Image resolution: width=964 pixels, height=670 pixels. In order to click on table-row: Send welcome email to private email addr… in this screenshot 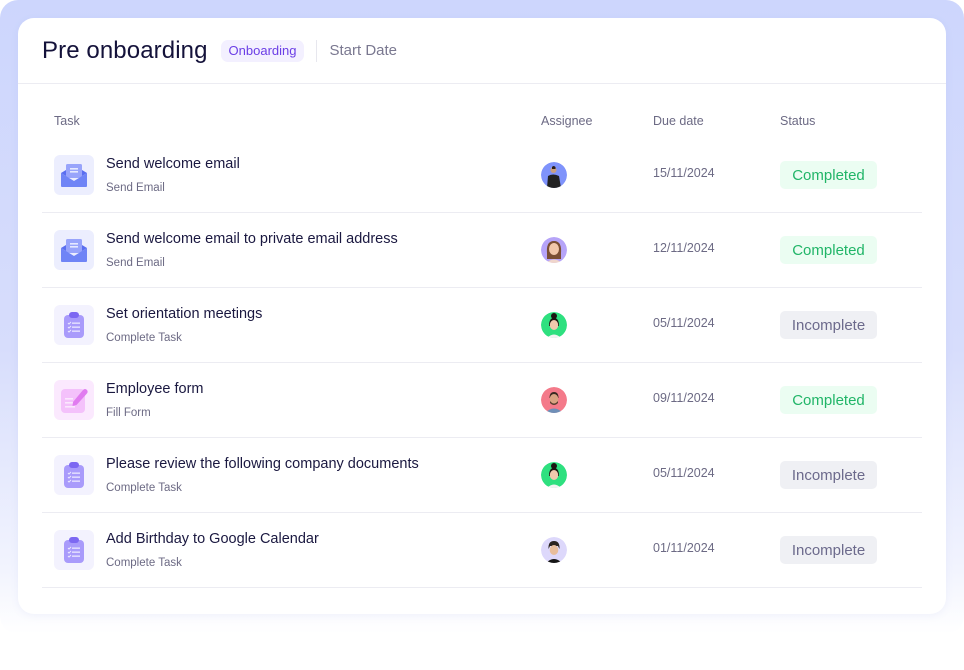, I will do `click(482, 250)`.